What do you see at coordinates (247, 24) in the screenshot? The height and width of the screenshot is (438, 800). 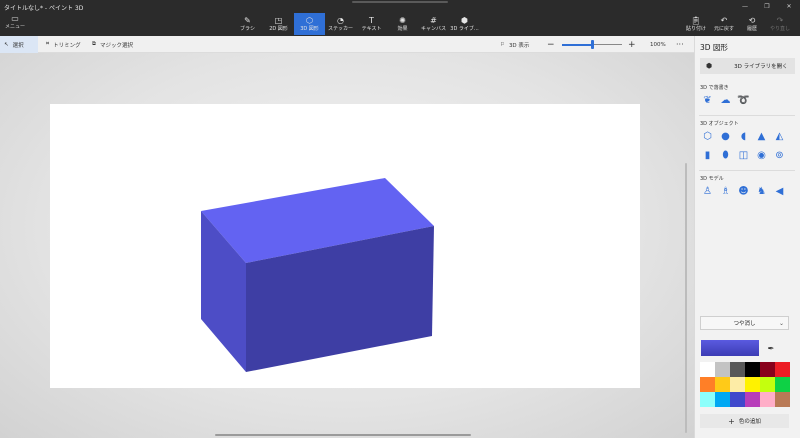 I see `tab-brush: ✎ ブラシ` at bounding box center [247, 24].